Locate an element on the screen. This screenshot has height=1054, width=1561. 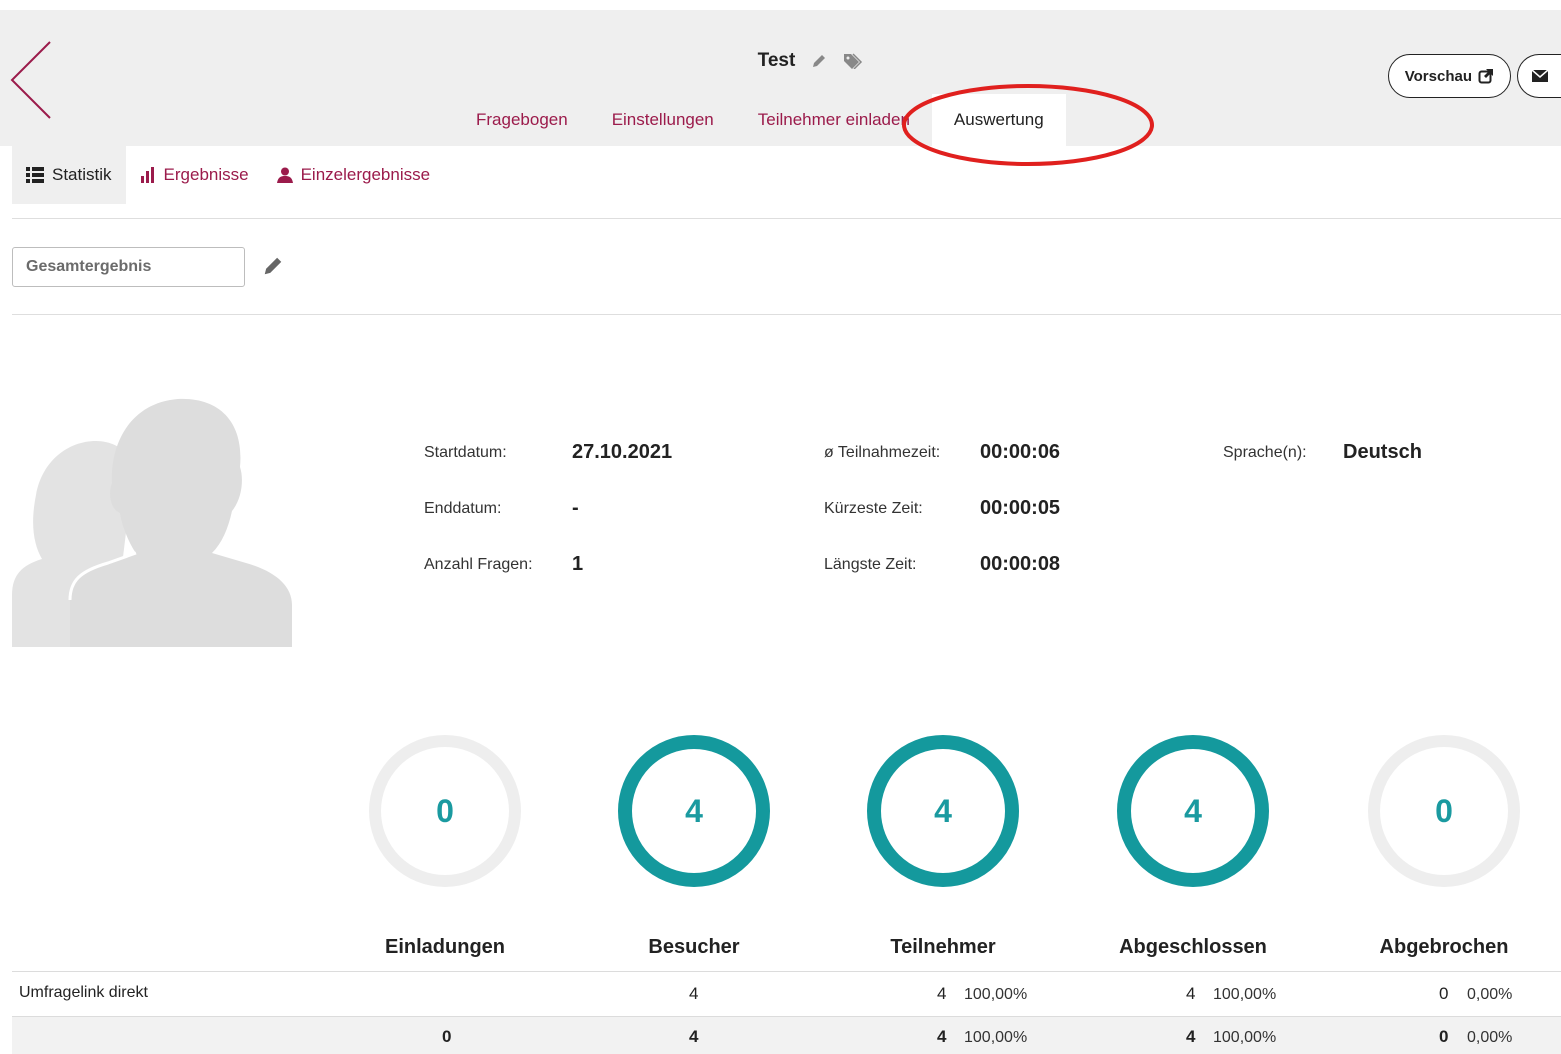
envelope-icon is located at coordinates (1539, 75).